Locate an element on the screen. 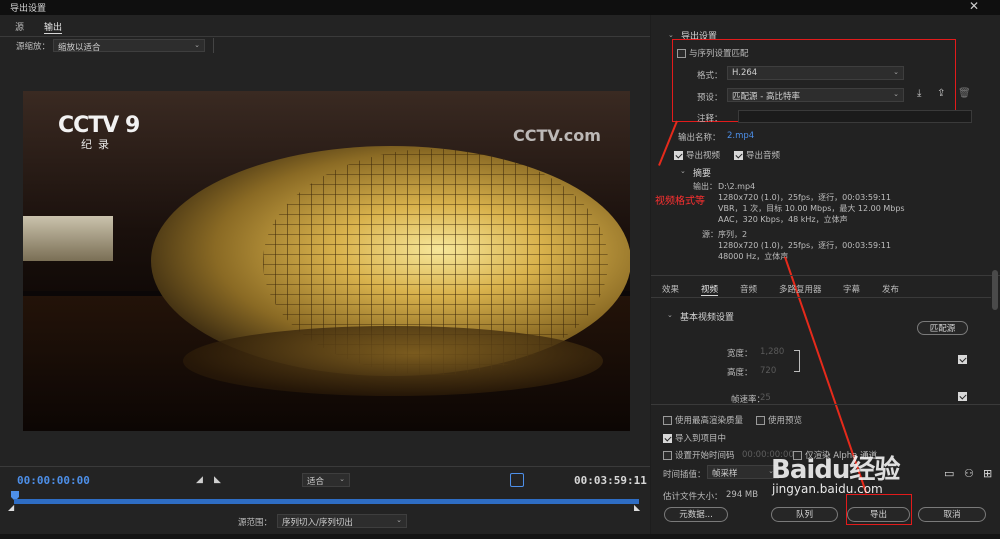 This screenshot has height=539, width=1000. framerate-value: 25 is located at coordinates (765, 398).